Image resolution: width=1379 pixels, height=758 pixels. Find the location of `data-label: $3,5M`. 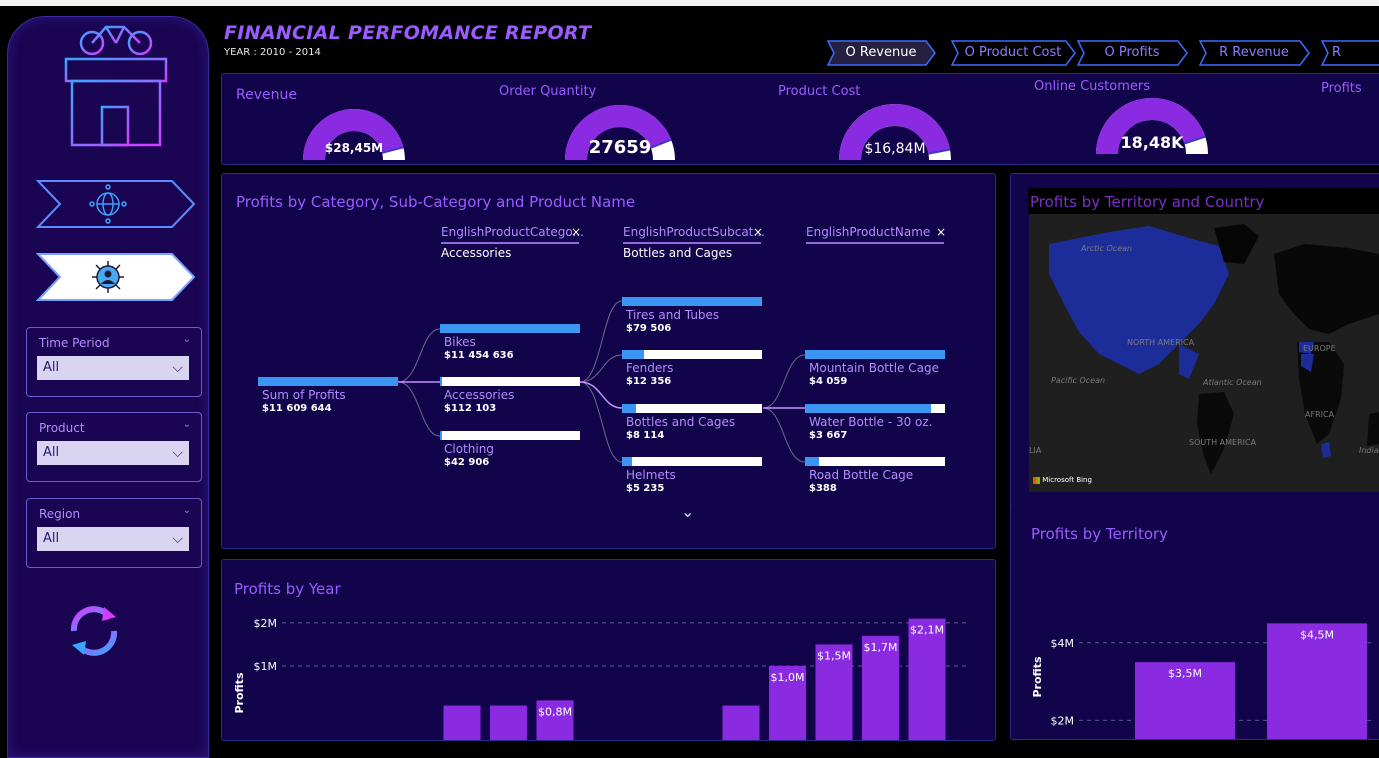

data-label: $3,5M is located at coordinates (1185, 673).